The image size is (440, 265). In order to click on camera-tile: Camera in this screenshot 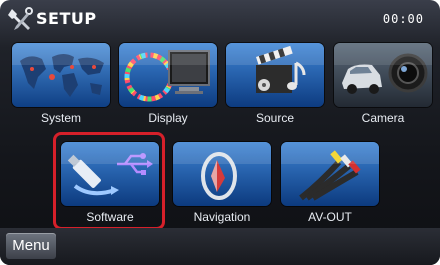, I will do `click(383, 84)`.